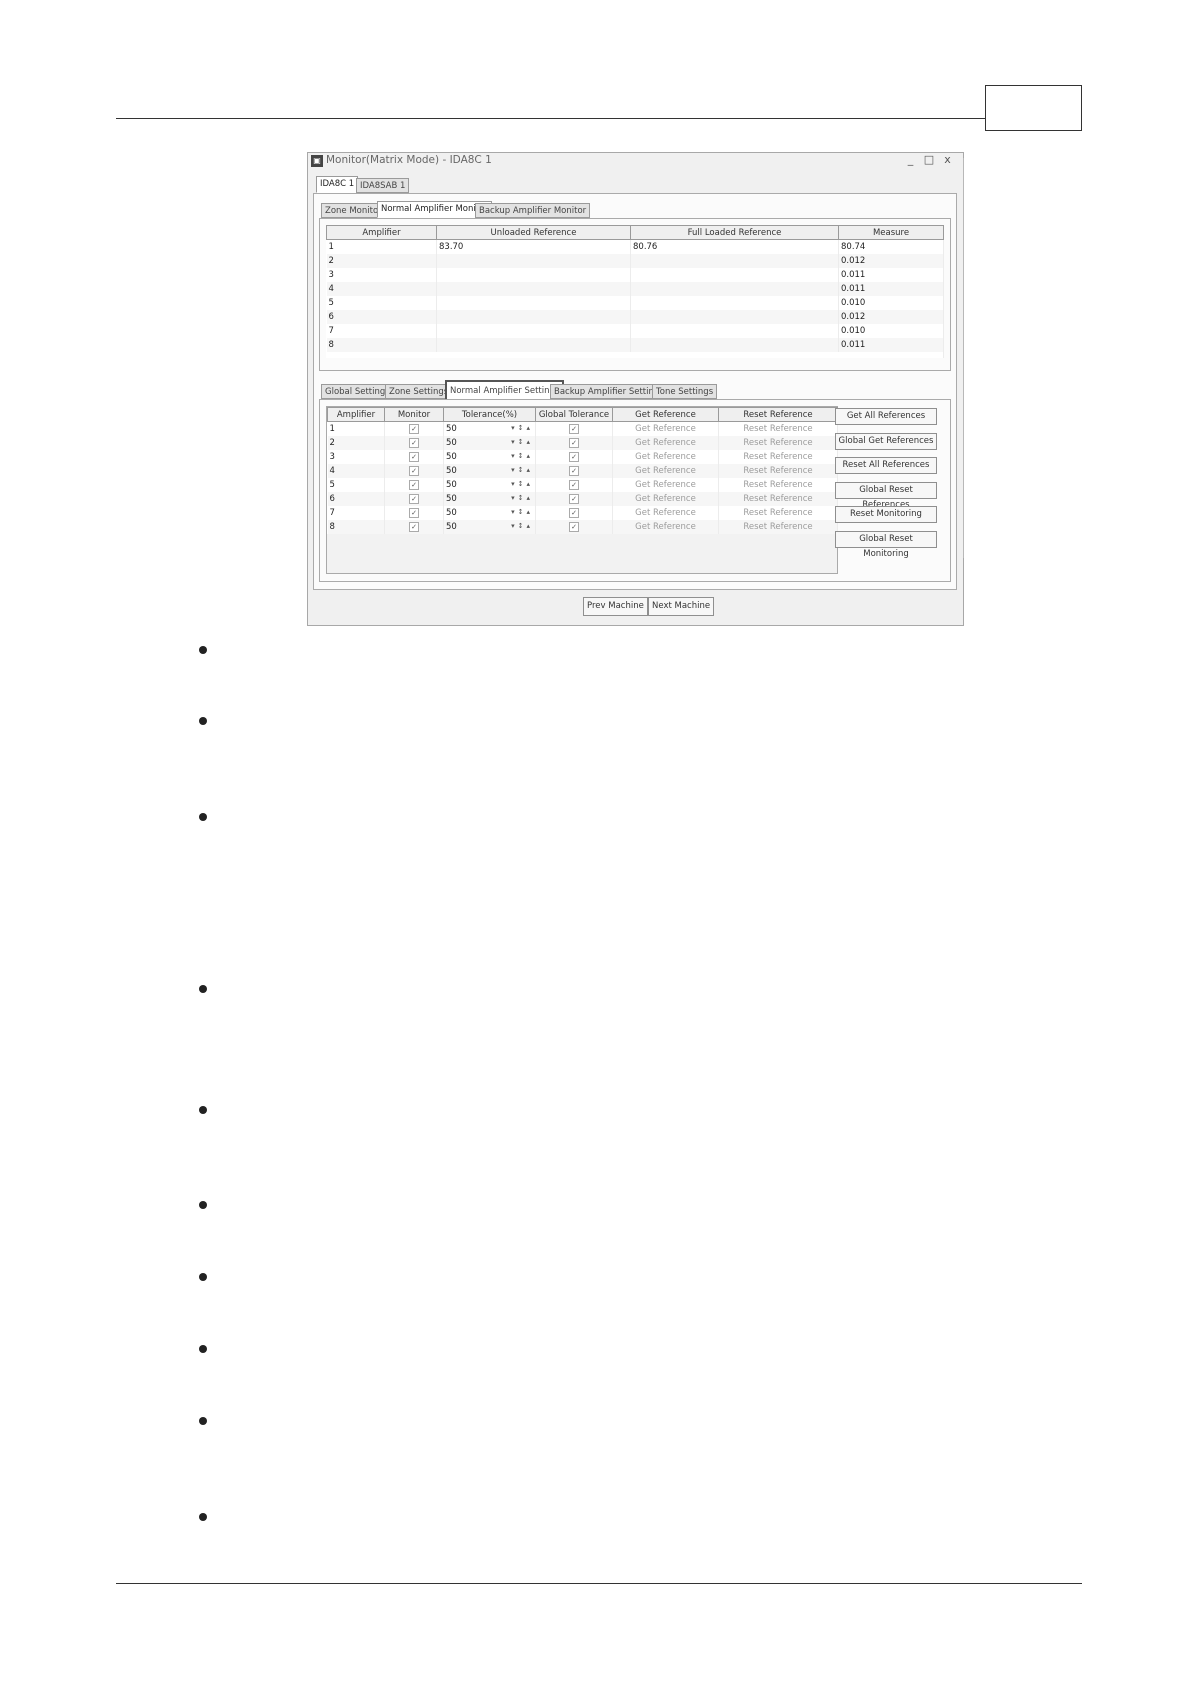 Image resolution: width=1190 pixels, height=1684 pixels. Describe the element at coordinates (582, 428) in the screenshot. I see `table-row: 1 ✓ 50 ▾↕▴ ✓ Get Reference Reset Reference` at that location.